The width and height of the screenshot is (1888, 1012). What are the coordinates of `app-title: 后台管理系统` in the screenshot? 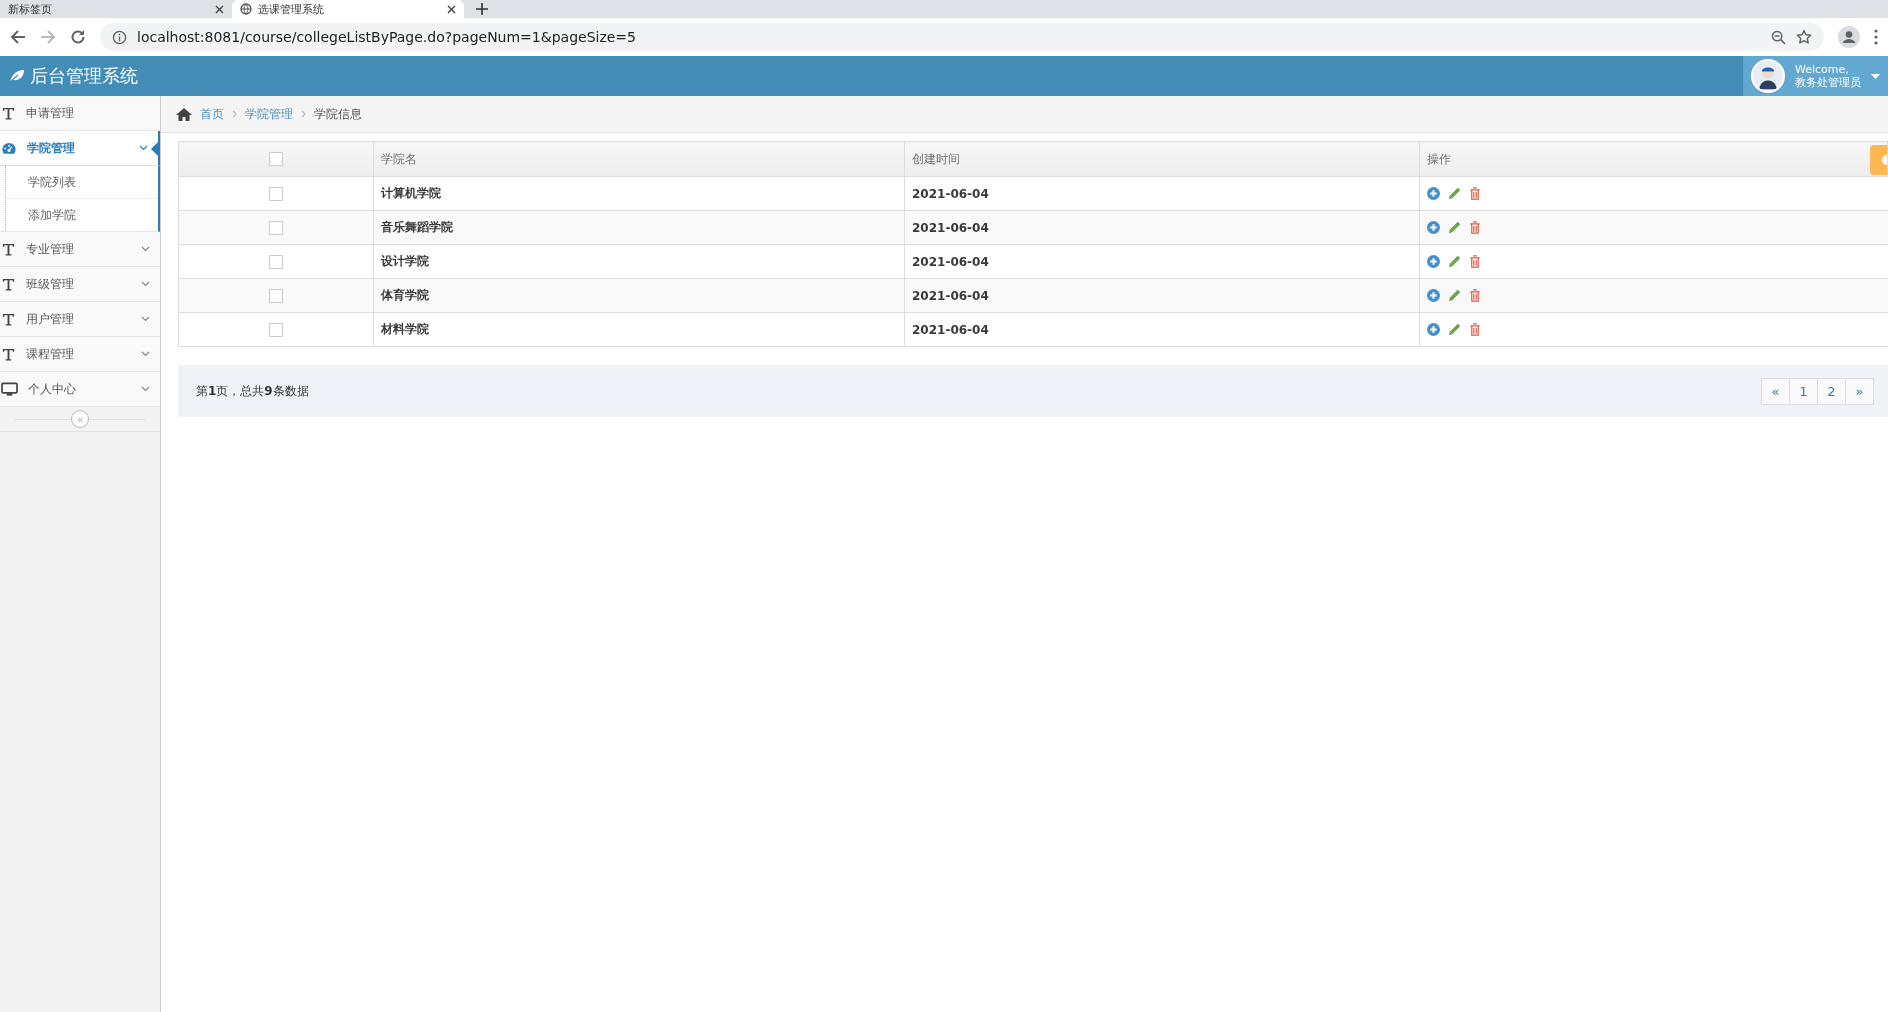 It's located at (84, 76).